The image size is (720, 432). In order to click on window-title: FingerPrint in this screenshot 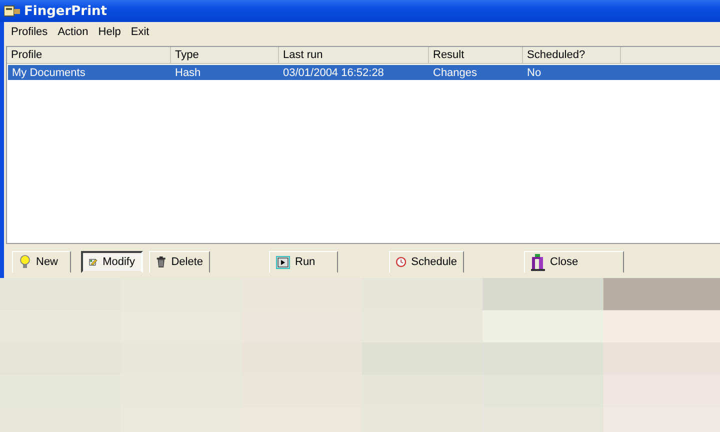, I will do `click(65, 11)`.